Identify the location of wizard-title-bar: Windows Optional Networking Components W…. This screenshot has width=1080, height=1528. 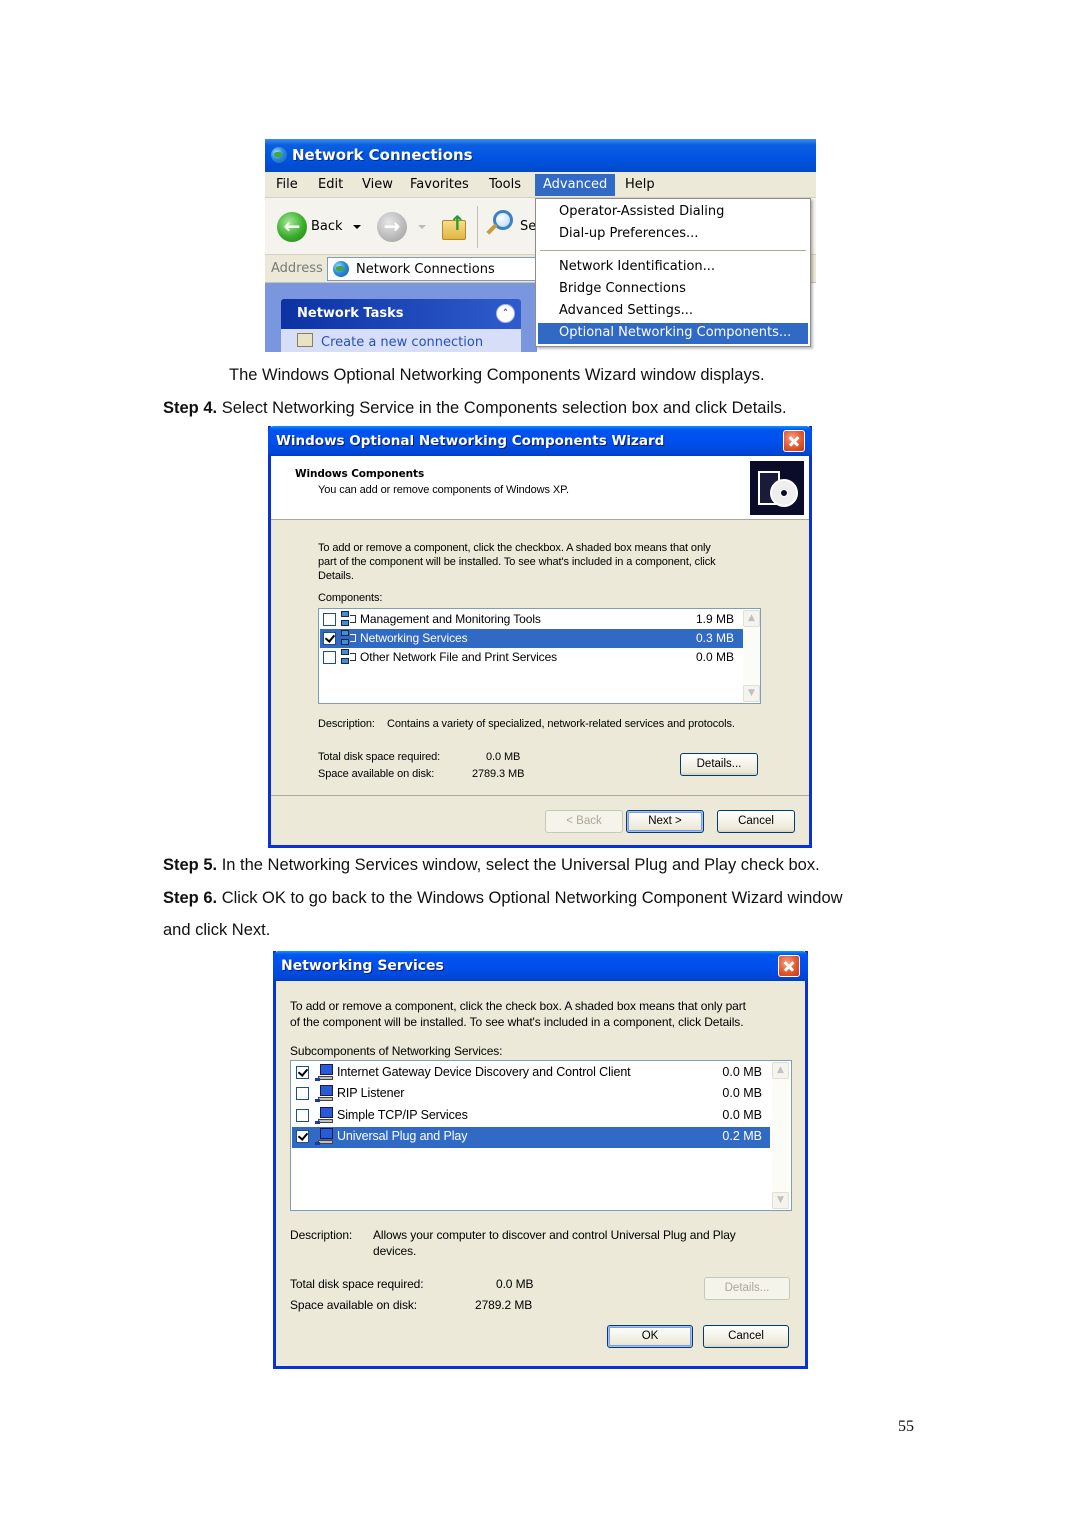
(540, 441).